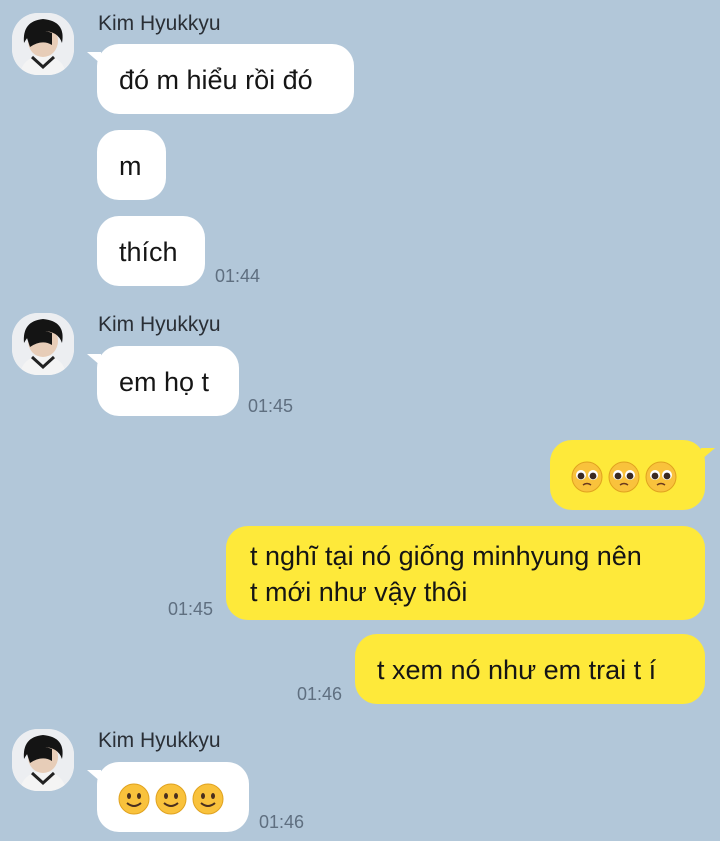 This screenshot has width=720, height=841. I want to click on message-bubble: đó m hiểu rồi đó, so click(220, 79).